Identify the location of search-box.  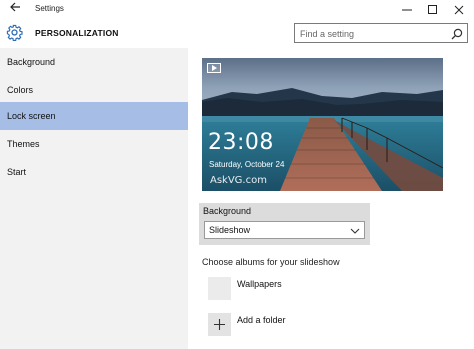
(381, 33).